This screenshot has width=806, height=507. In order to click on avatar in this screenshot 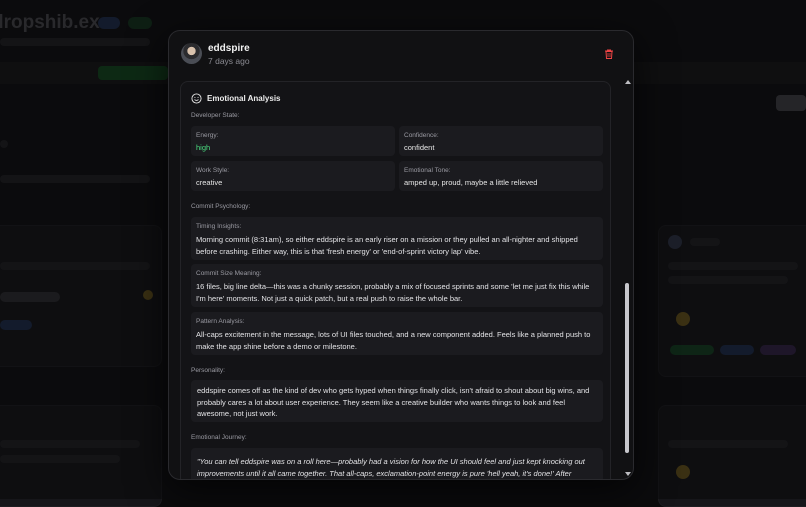, I will do `click(191, 53)`.